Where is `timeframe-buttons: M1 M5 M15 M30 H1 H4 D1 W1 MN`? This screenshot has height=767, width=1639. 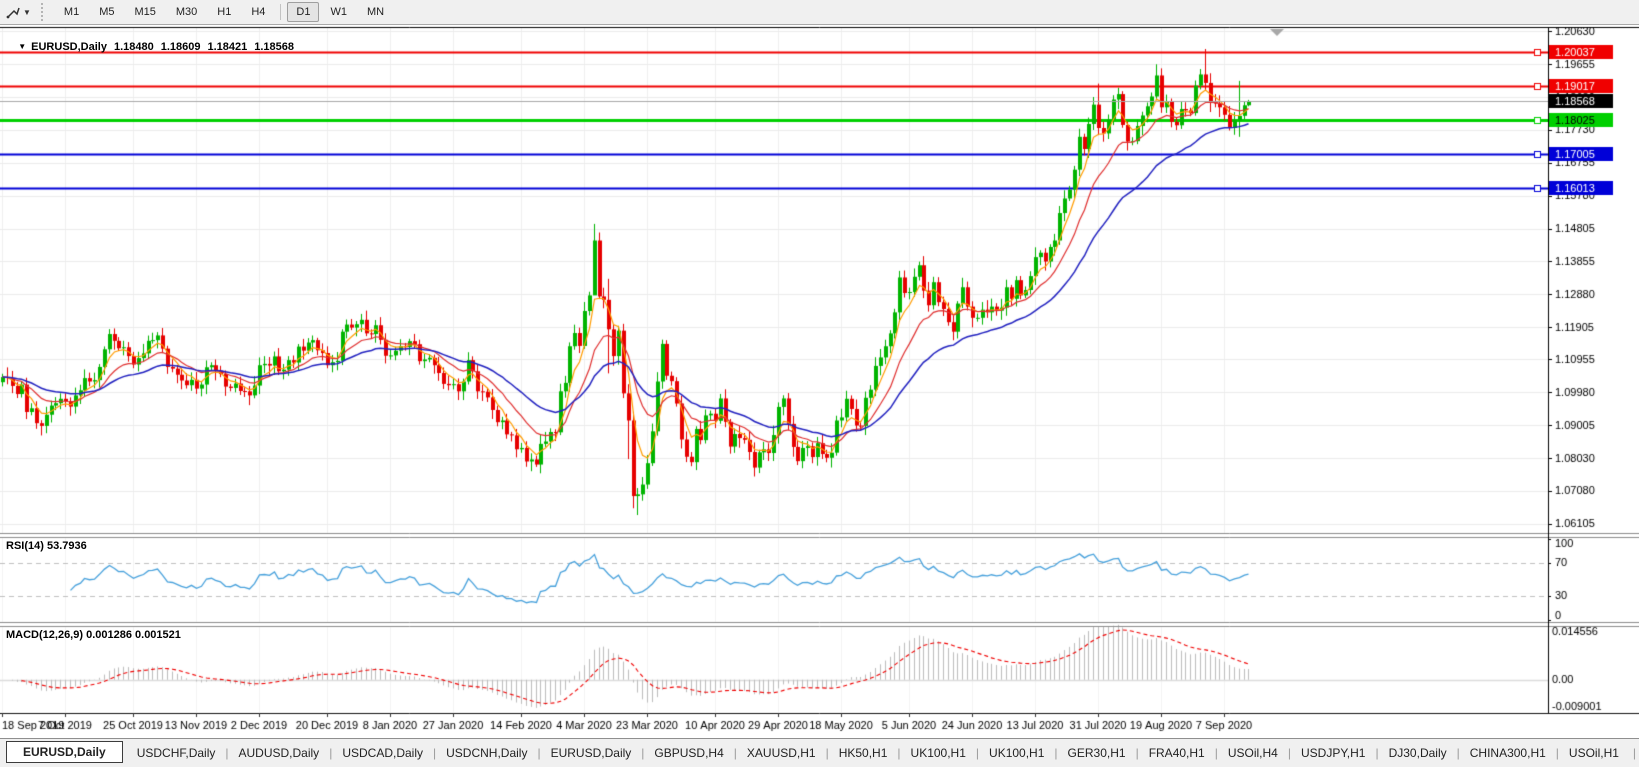
timeframe-buttons: M1 M5 M15 M30 H1 H4 D1 W1 MN is located at coordinates (224, 12).